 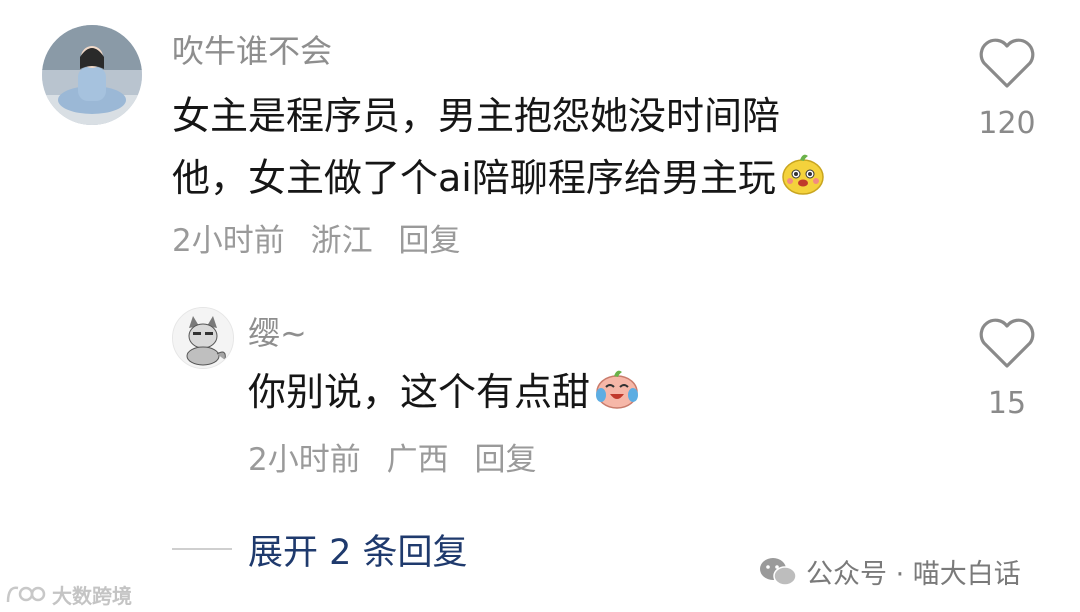 I want to click on comment-time: 2小时前, so click(x=228, y=241).